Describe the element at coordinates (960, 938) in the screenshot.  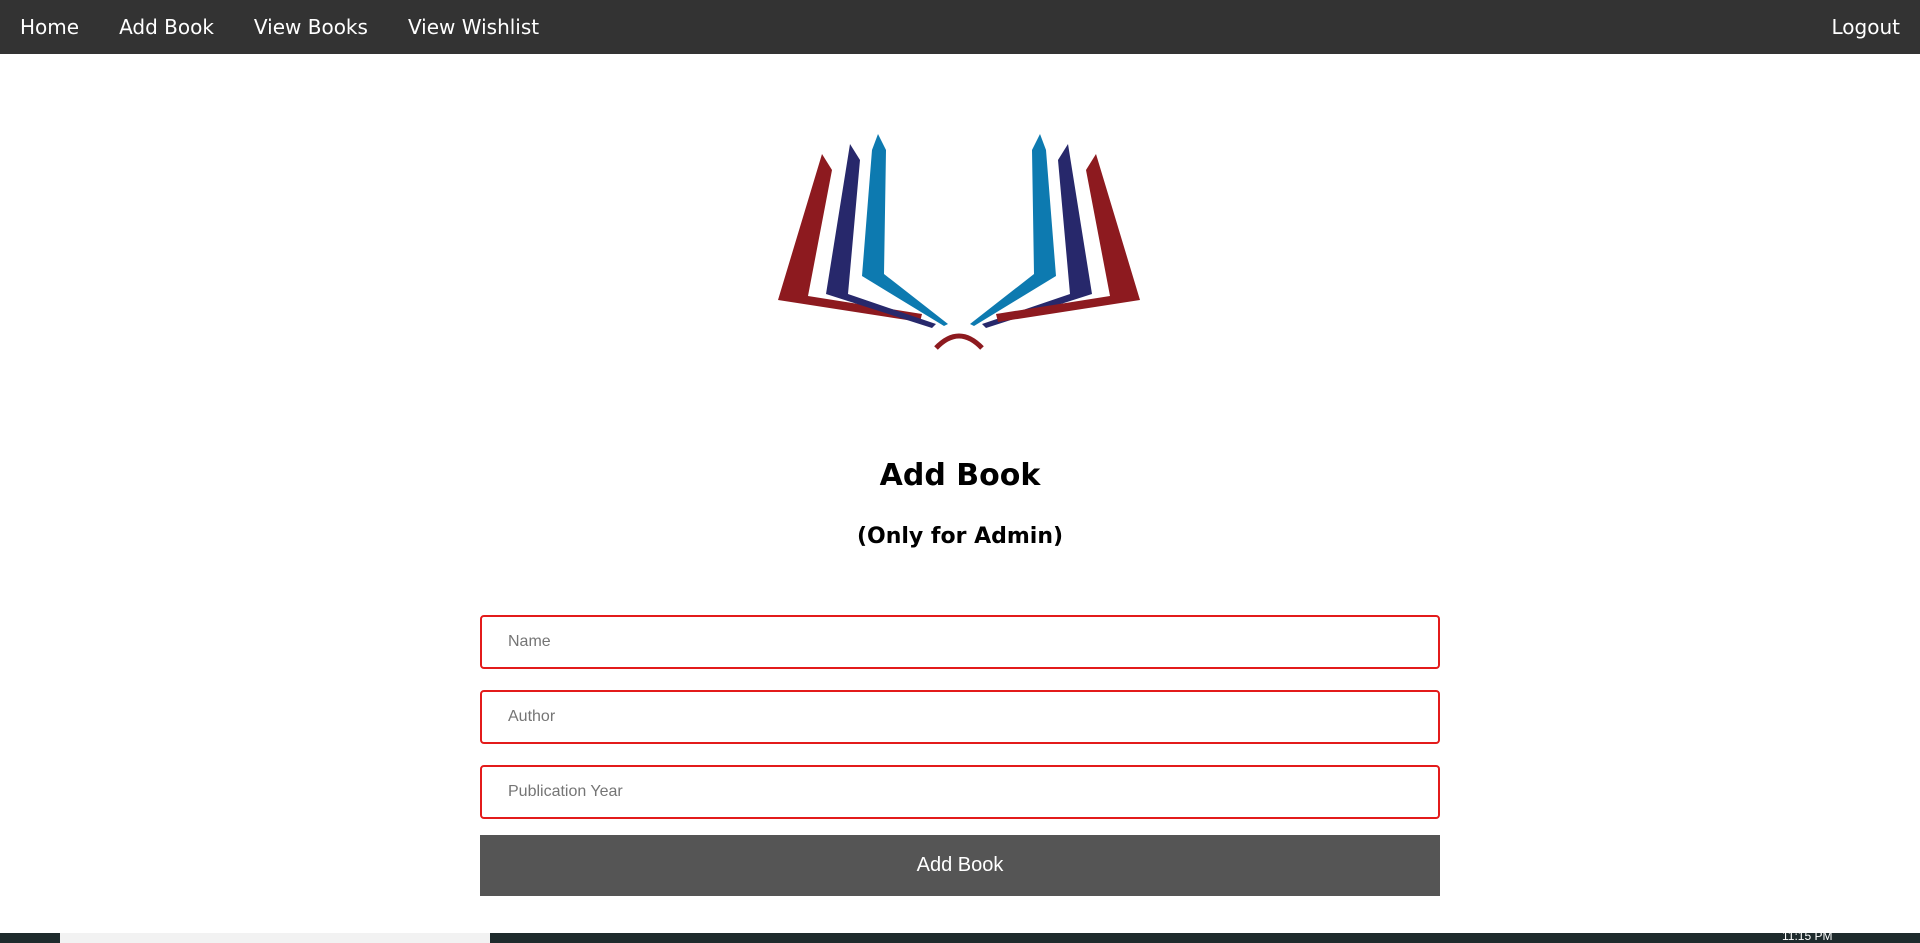
I see `os-taskbar: 11:15 PM` at that location.